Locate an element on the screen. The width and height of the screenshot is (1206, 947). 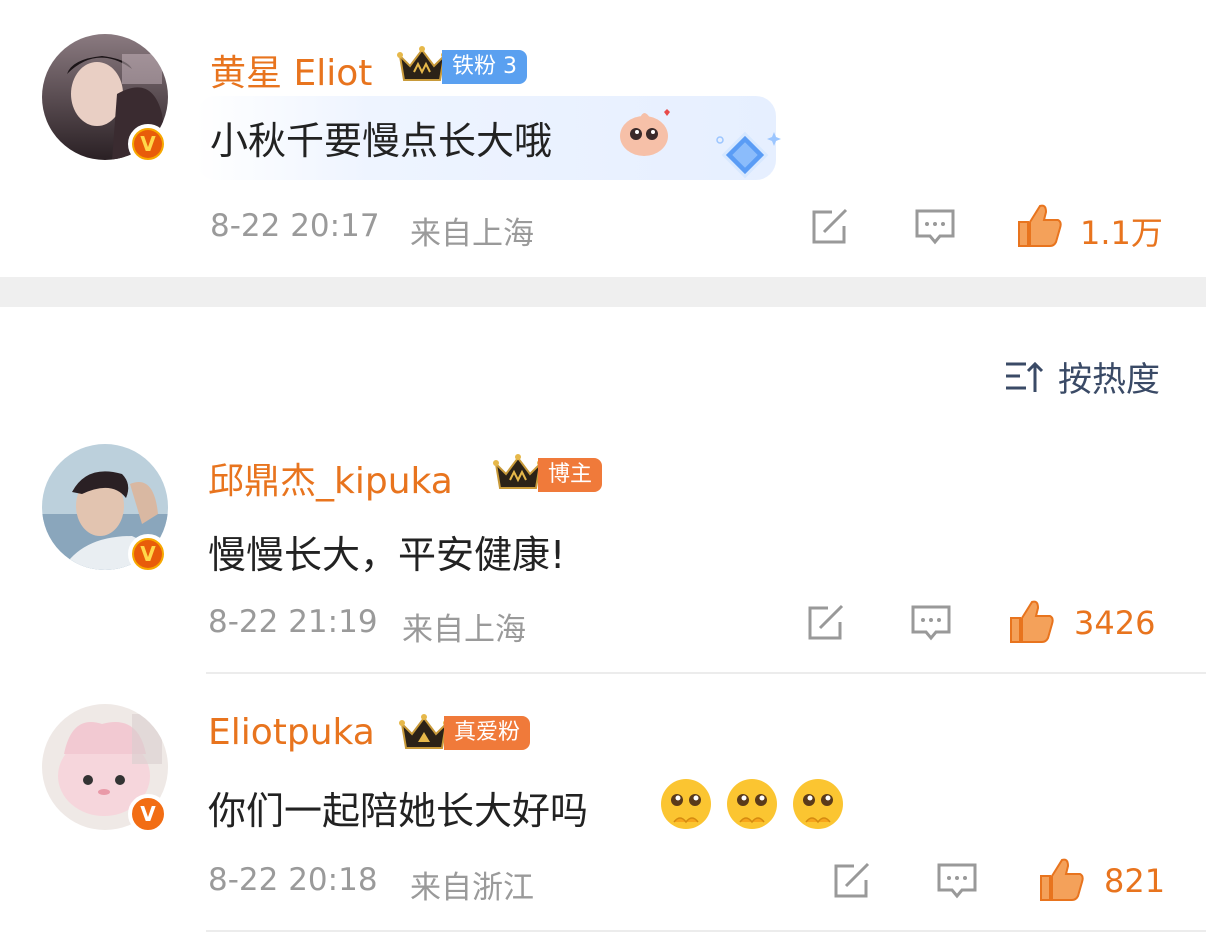
fan-level-tag: 铁粉 3 is located at coordinates (484, 67).